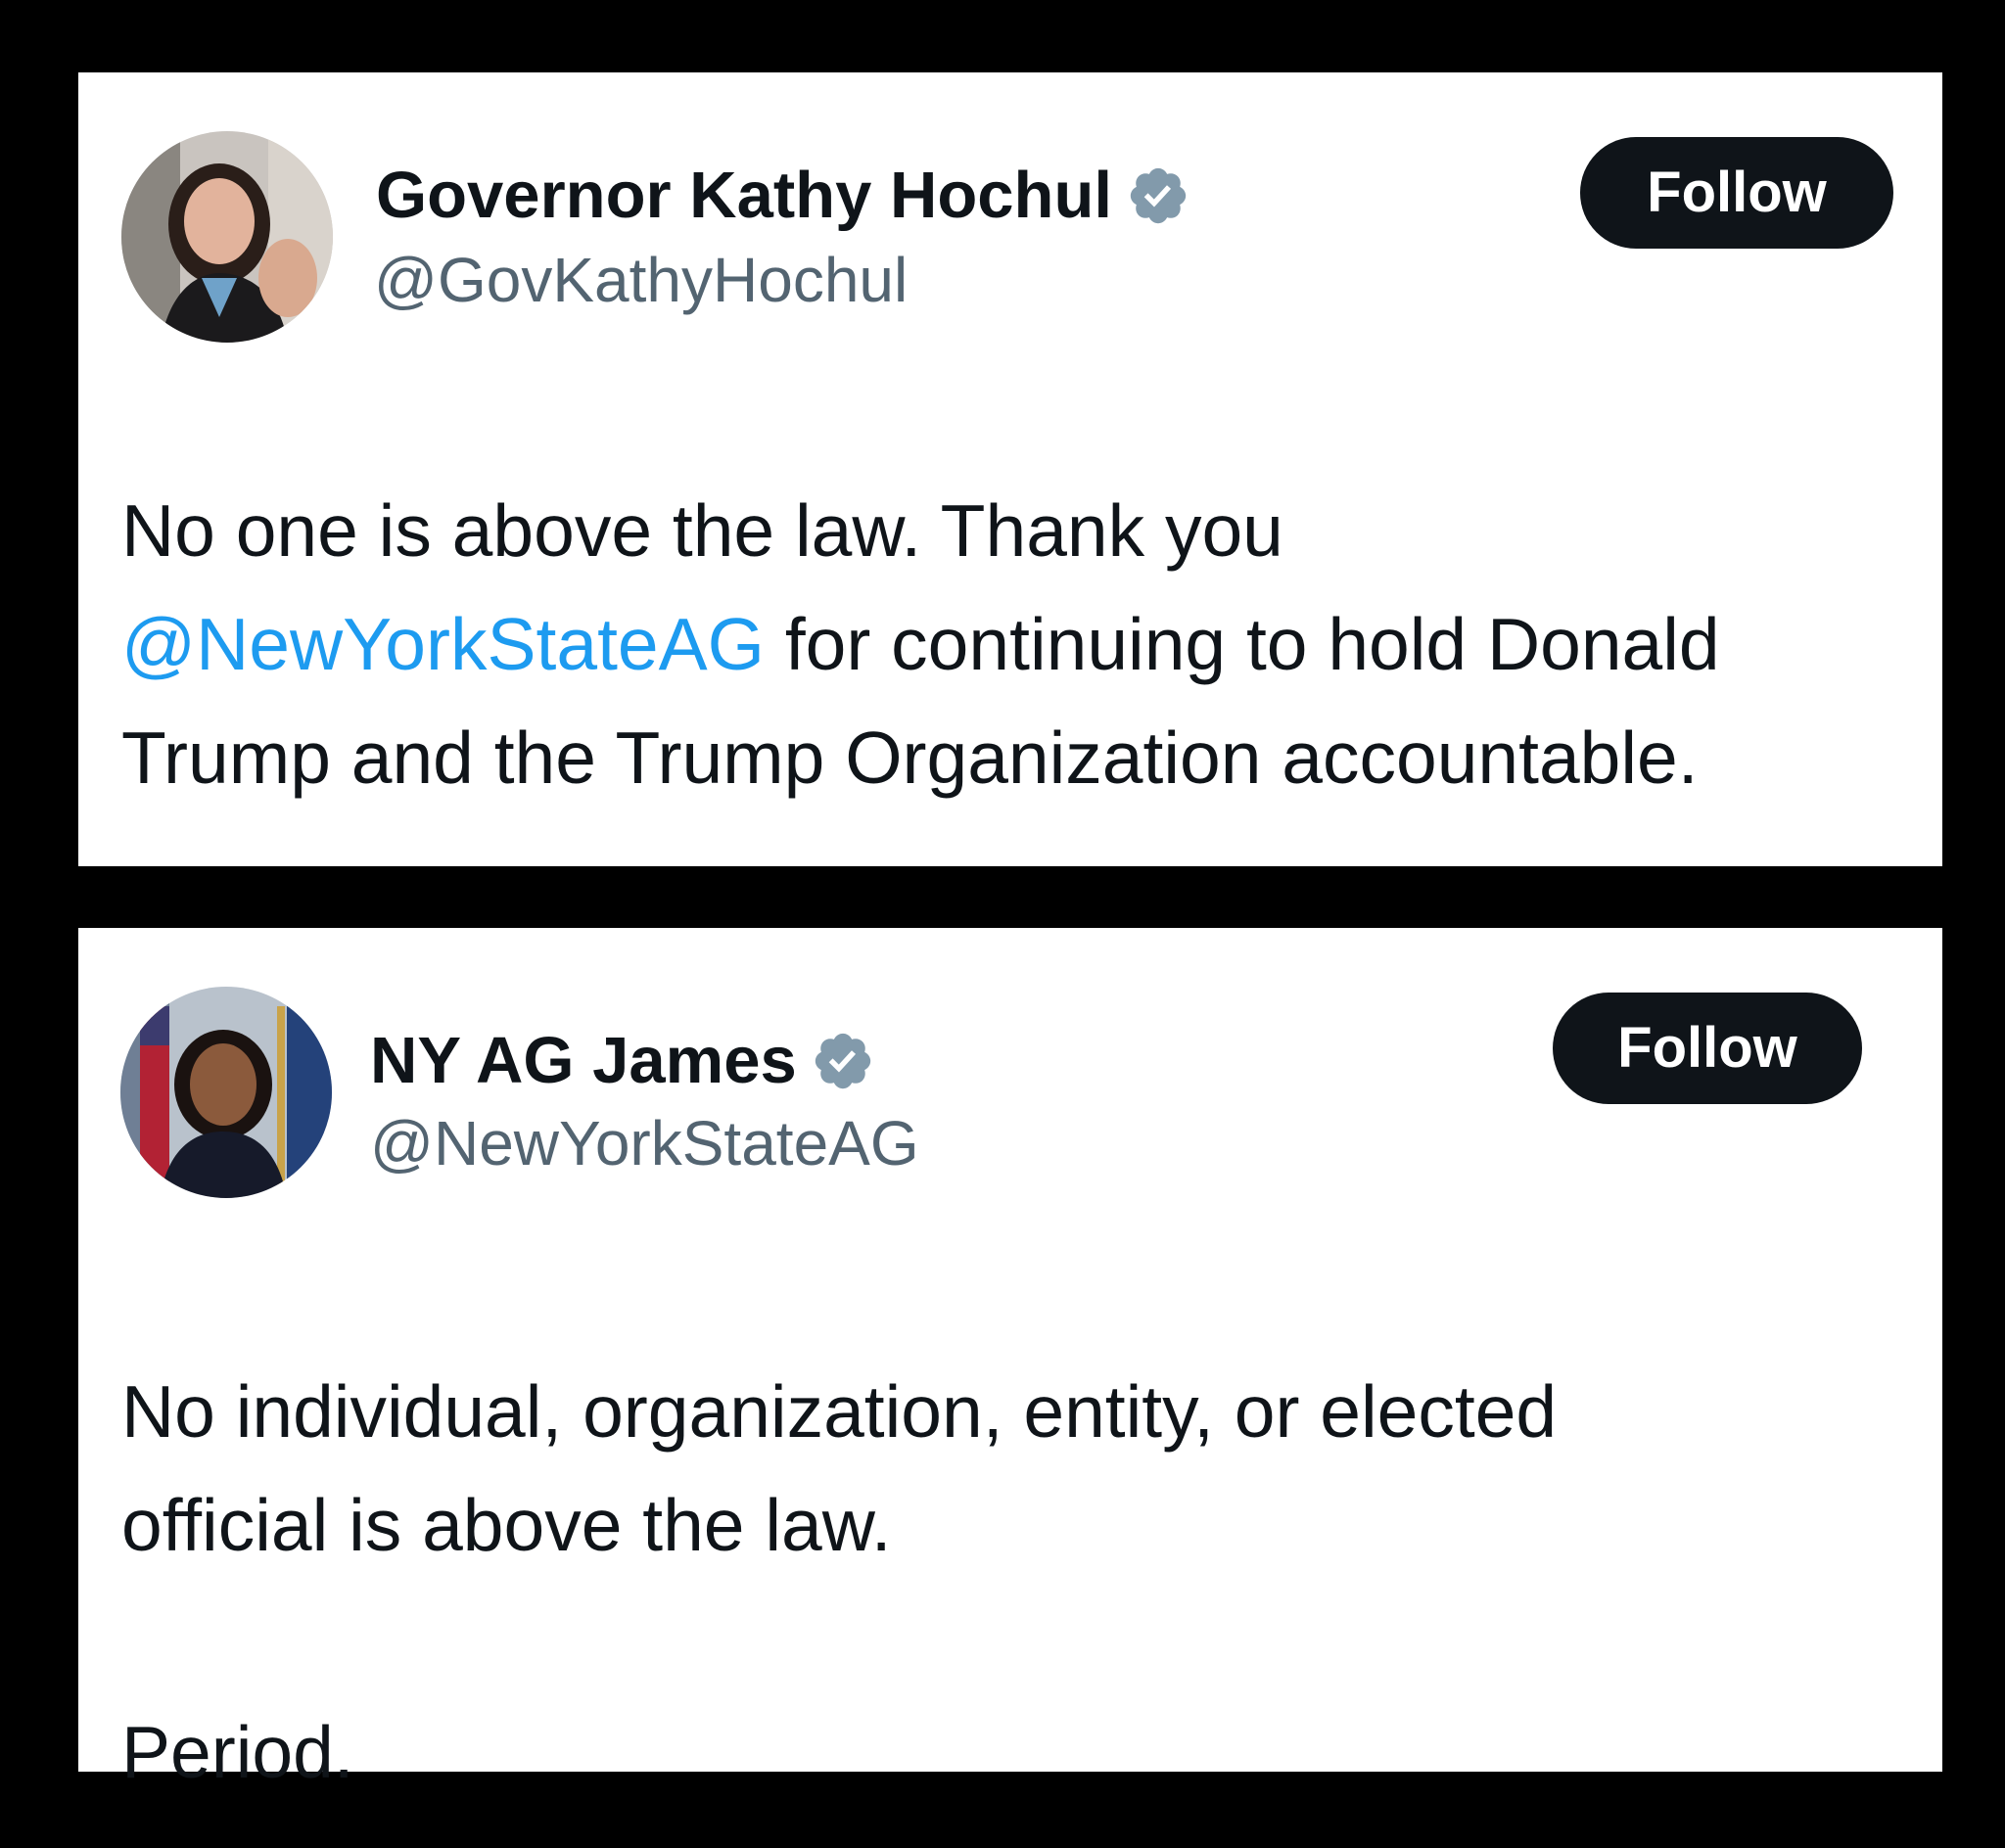  Describe the element at coordinates (744, 196) in the screenshot. I see `display-name: Governor Kathy Hochul` at that location.